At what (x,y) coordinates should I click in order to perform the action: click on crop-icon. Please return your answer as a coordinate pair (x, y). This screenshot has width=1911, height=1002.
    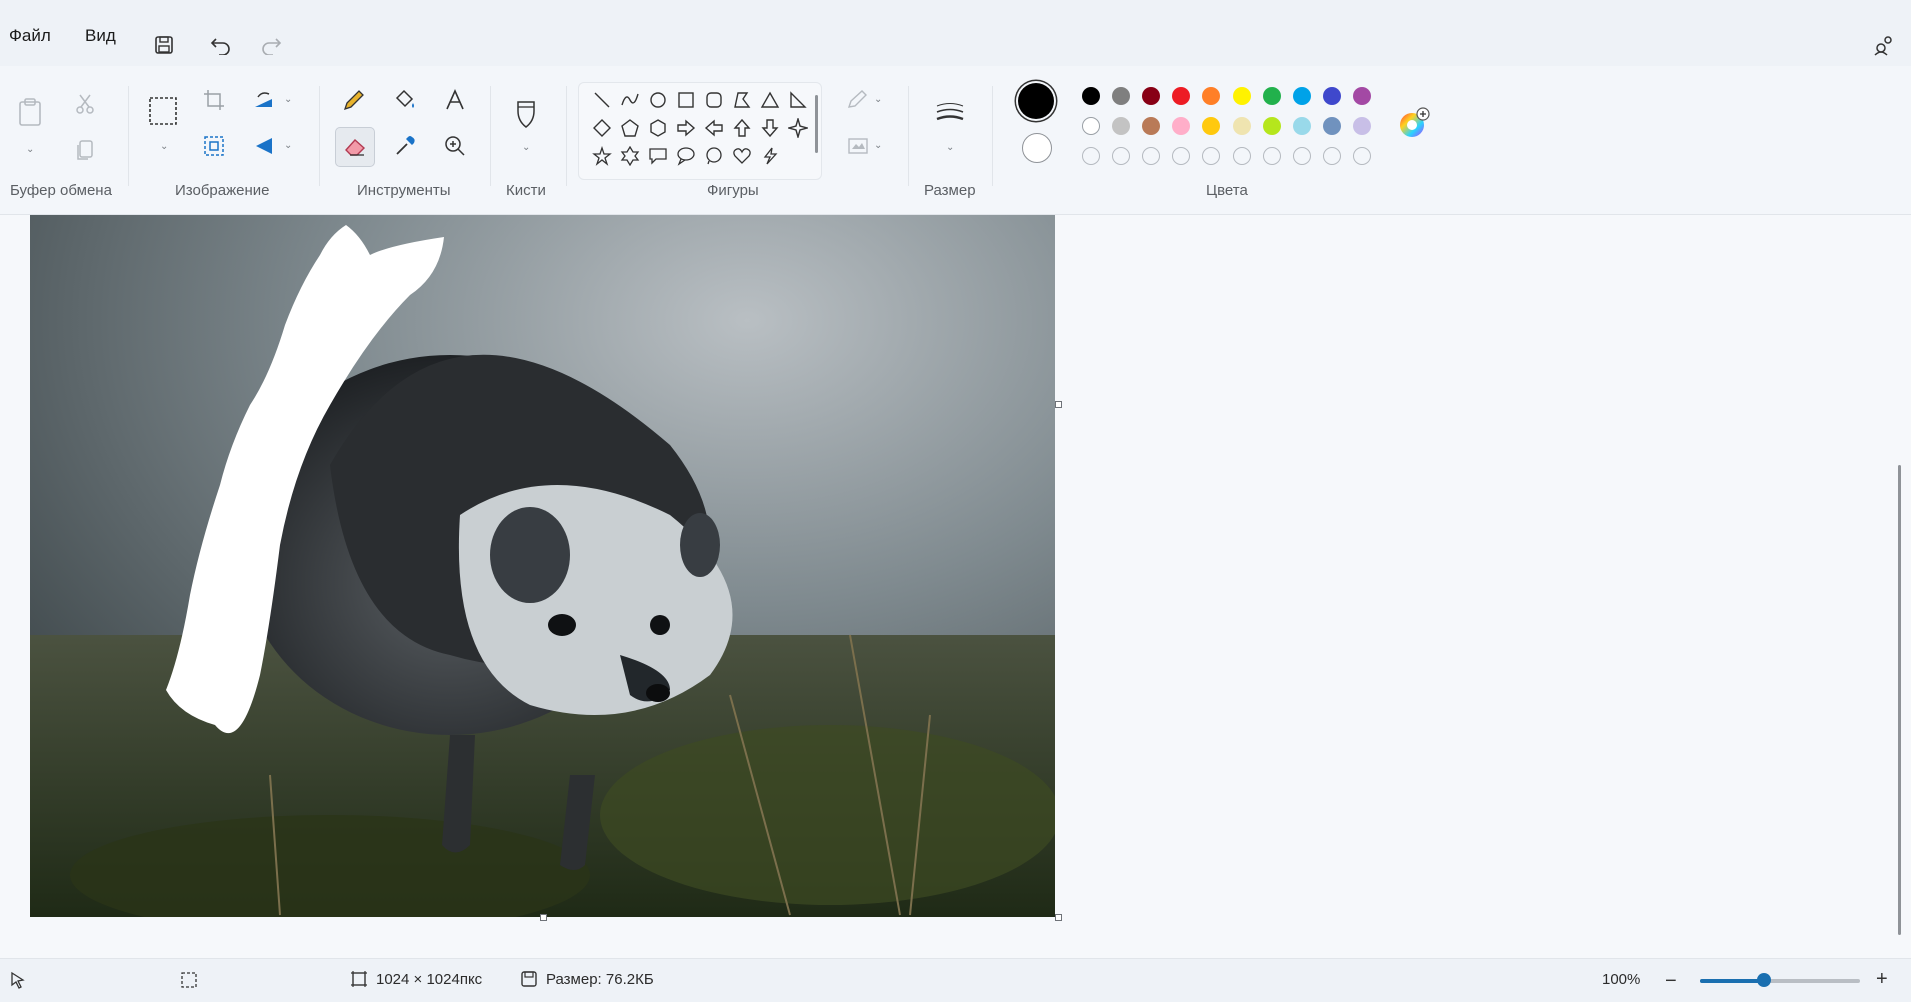
    Looking at the image, I should click on (214, 100).